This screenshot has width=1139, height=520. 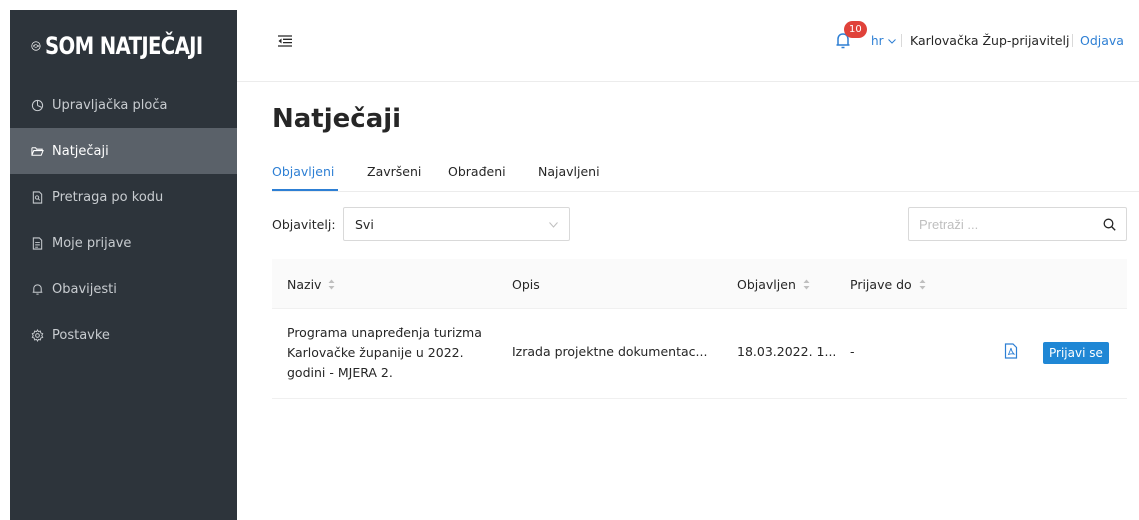 What do you see at coordinates (81, 335) in the screenshot?
I see `sidebar-item-label: Postavke` at bounding box center [81, 335].